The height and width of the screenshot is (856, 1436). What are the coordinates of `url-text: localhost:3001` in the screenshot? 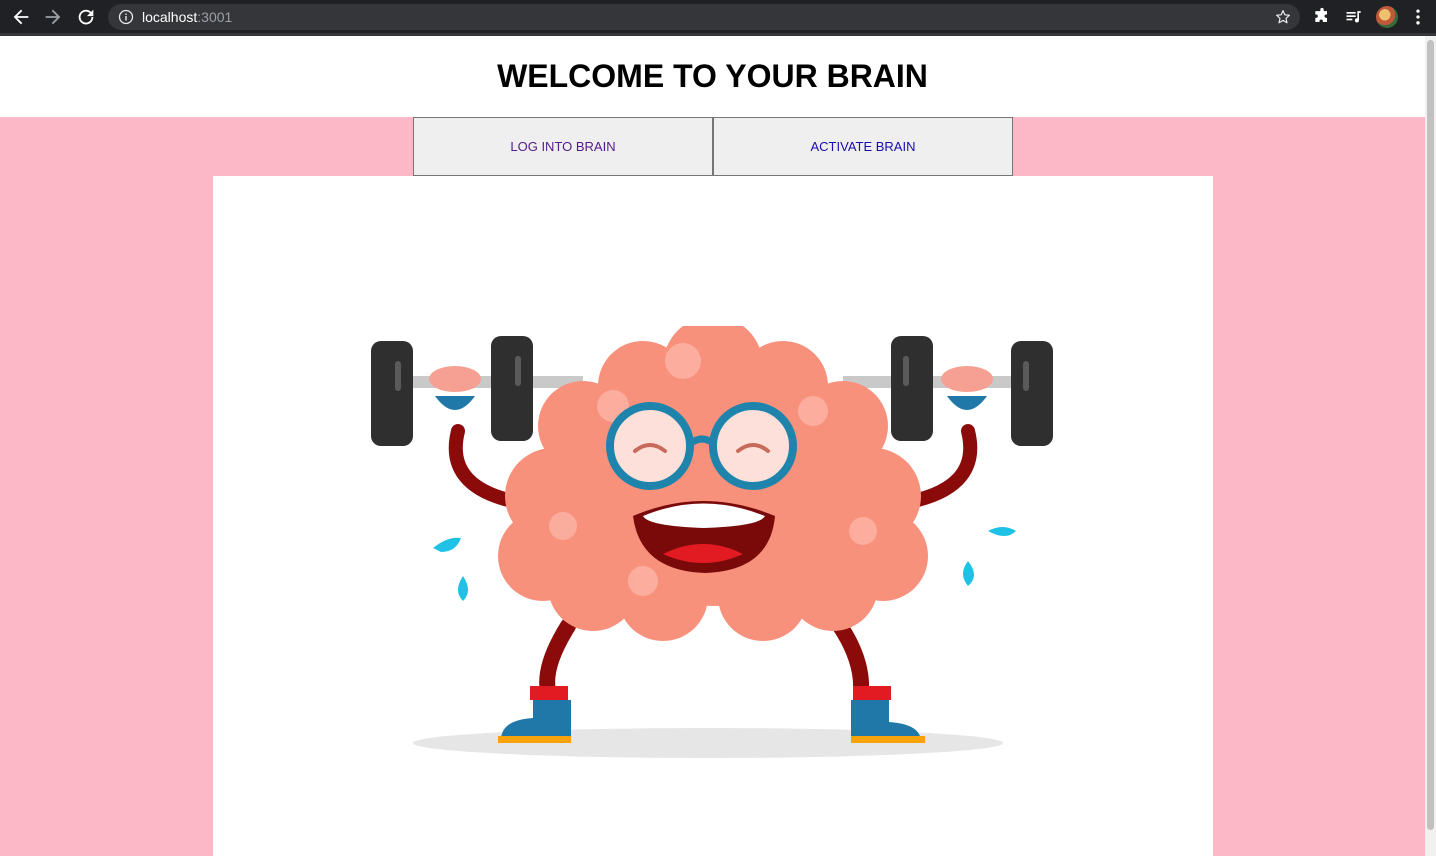 It's located at (187, 17).